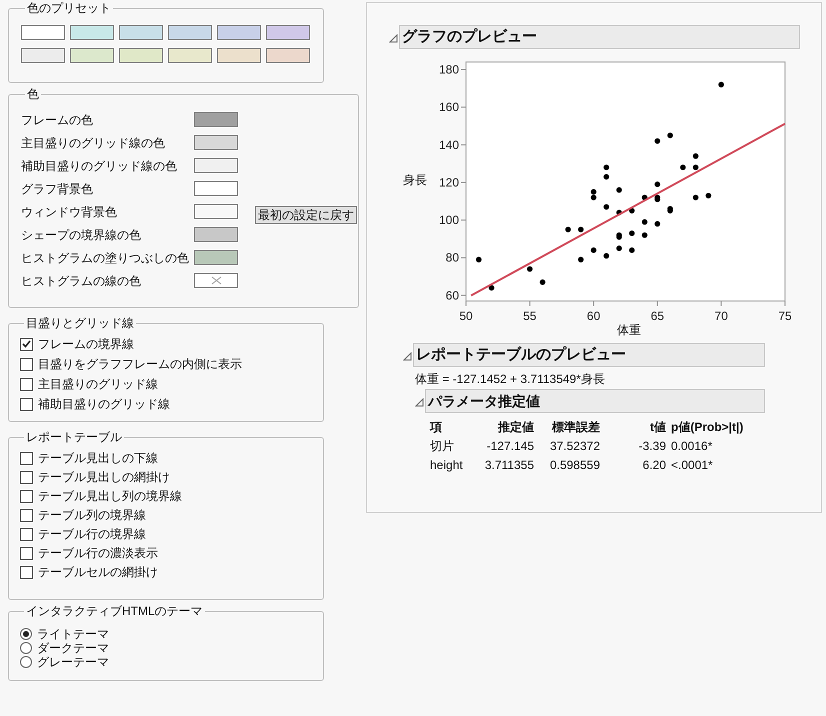 The width and height of the screenshot is (826, 716). What do you see at coordinates (657, 316) in the screenshot?
I see `x-tick-label: 65` at bounding box center [657, 316].